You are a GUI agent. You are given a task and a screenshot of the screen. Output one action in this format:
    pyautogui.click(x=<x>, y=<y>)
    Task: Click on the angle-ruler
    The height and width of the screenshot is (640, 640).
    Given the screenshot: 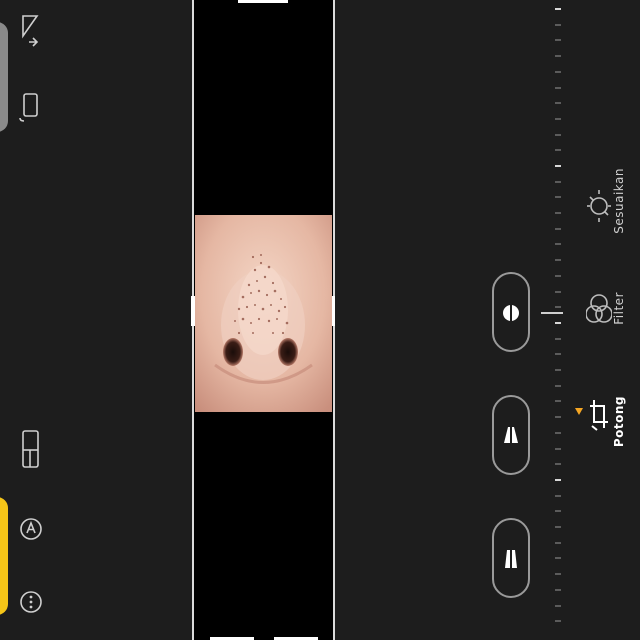 What is the action you would take?
    pyautogui.click(x=559, y=320)
    